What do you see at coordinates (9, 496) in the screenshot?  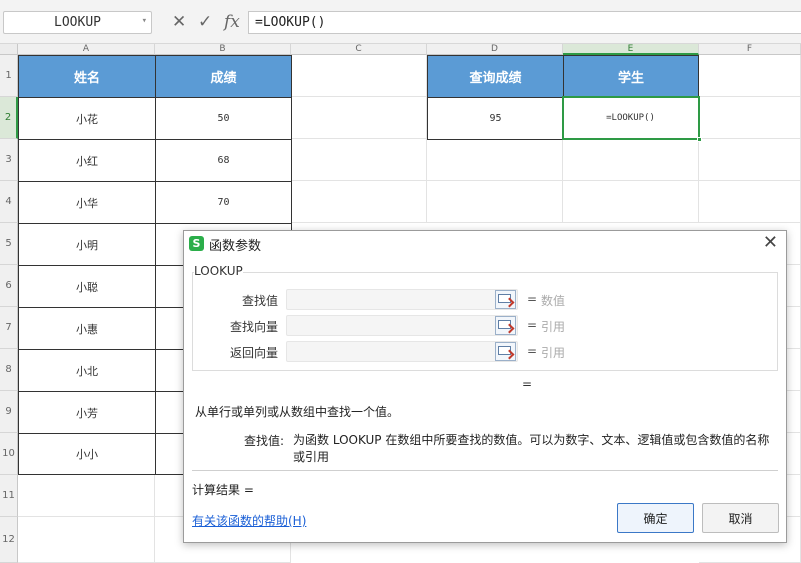 I see `row-header-11: 11` at bounding box center [9, 496].